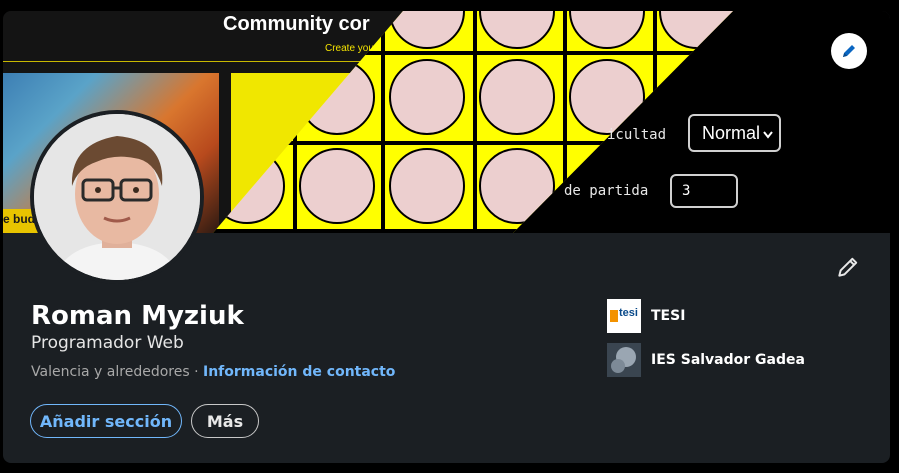 This screenshot has width=899, height=473. I want to click on difficulty-value: Normal, so click(731, 133).